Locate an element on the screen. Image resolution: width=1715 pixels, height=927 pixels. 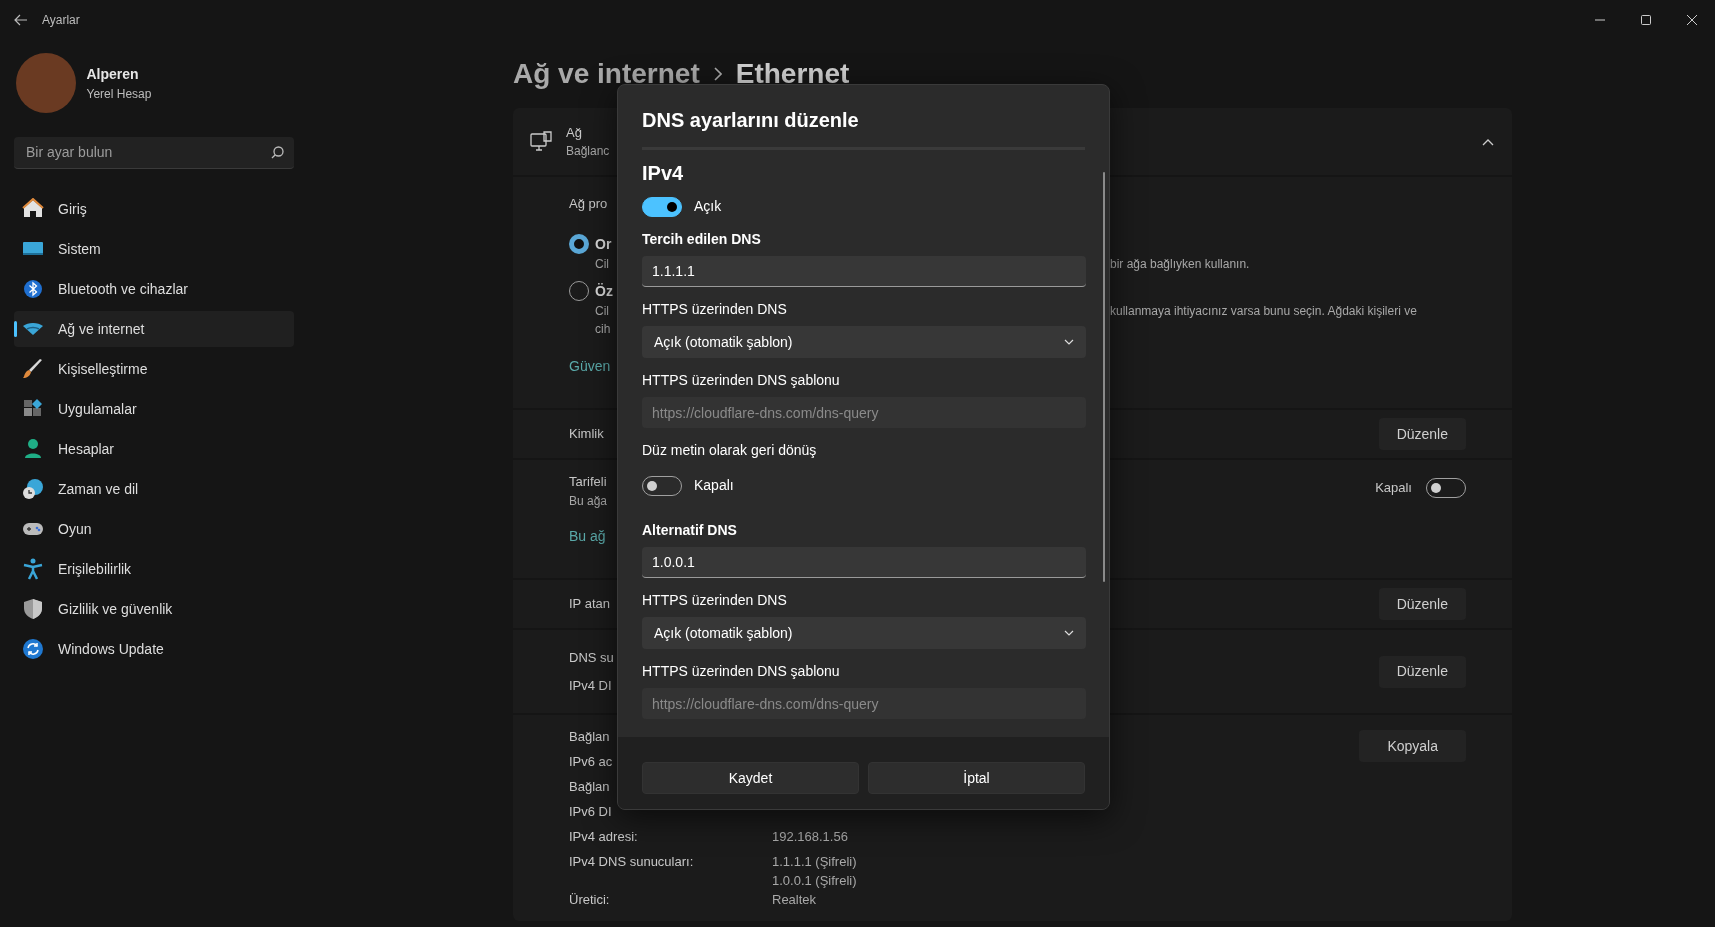
shield-icon is located at coordinates (33, 609).